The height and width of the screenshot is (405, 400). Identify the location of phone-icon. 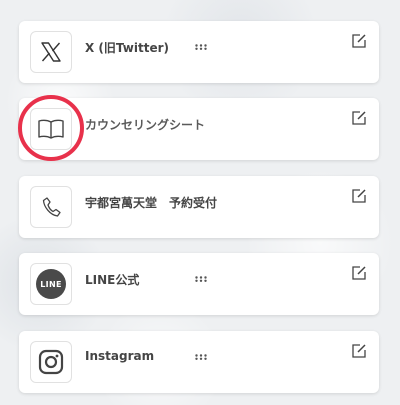
(51, 207).